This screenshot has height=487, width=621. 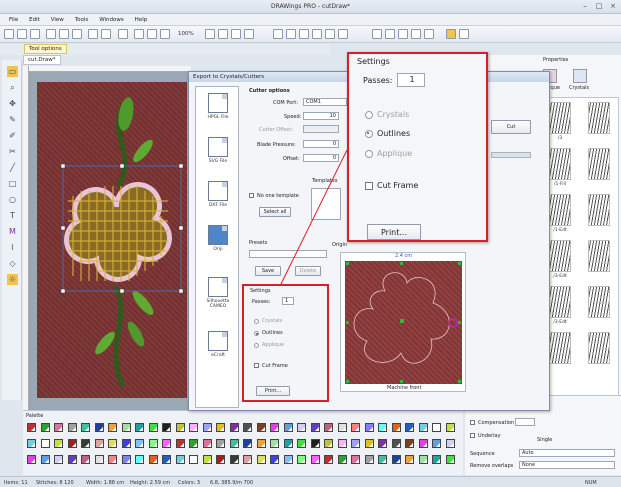 What do you see at coordinates (223, 34) in the screenshot?
I see `group-icon` at bounding box center [223, 34].